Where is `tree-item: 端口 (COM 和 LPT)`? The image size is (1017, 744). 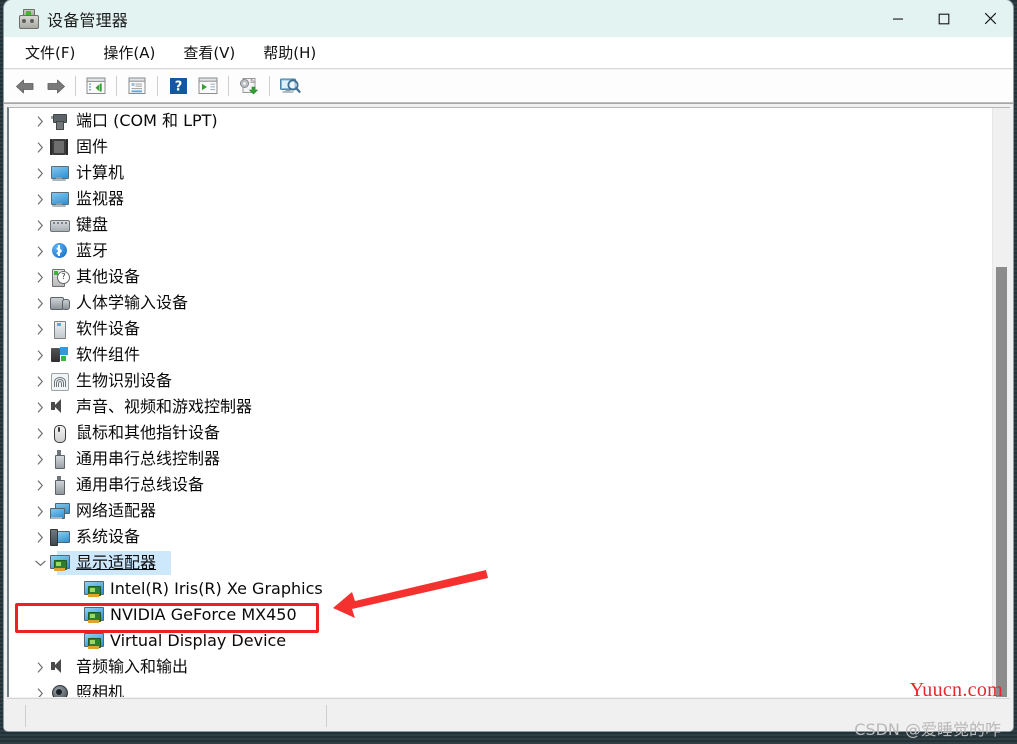
tree-item: 端口 (COM 和 LPT) is located at coordinates (501, 121).